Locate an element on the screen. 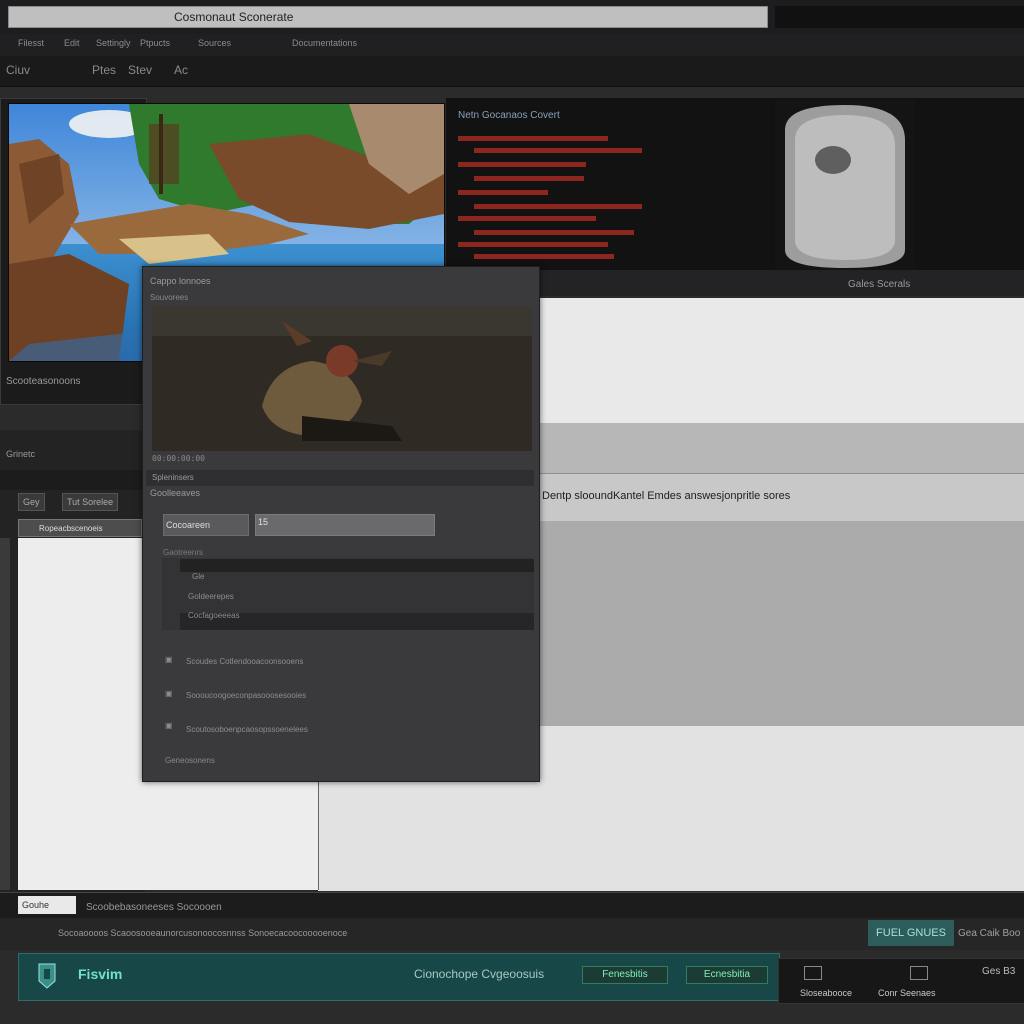  window-title: Cosmonaut Sconerate is located at coordinates (234, 17).